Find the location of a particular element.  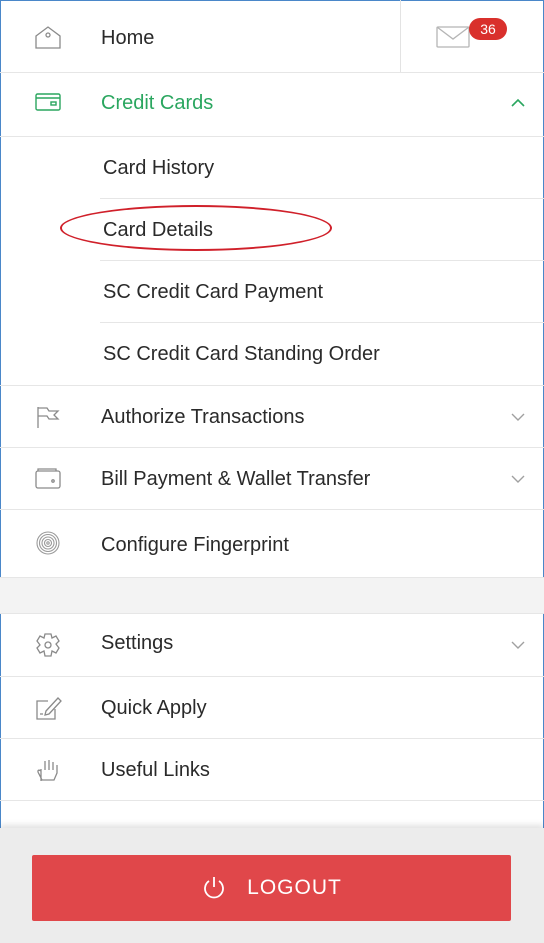

credit-cards-label: Credit Cards is located at coordinates (157, 103).